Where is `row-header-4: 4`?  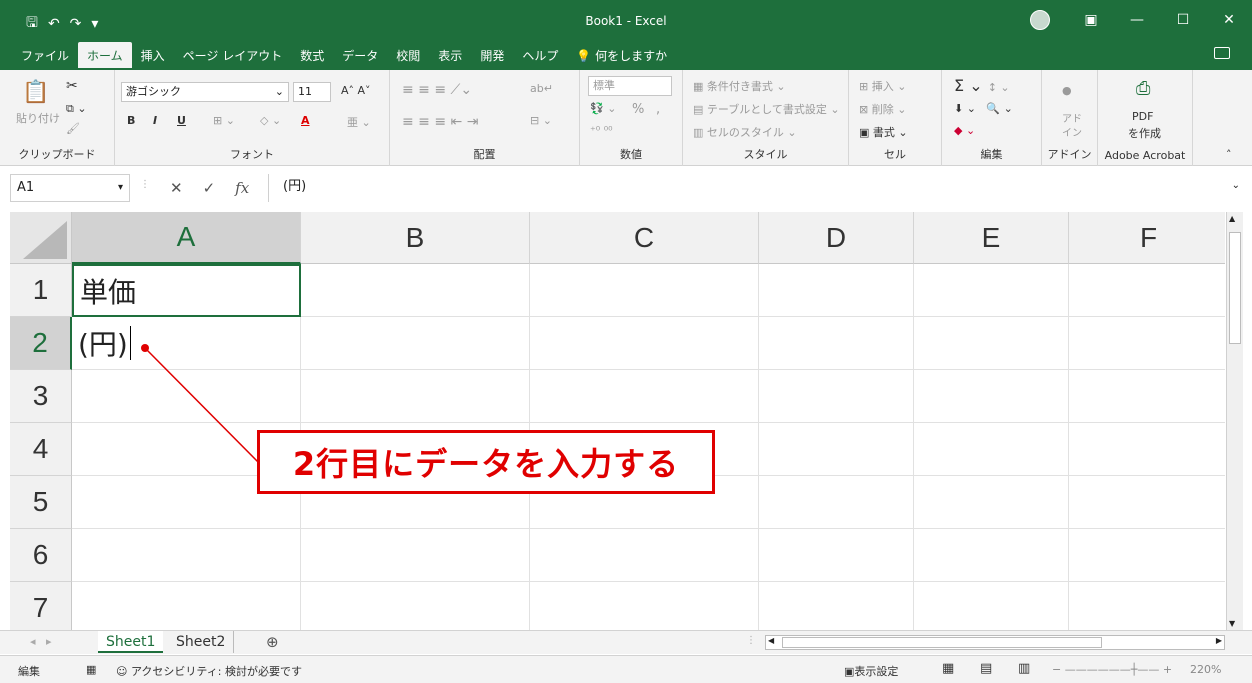
row-header-4: 4 is located at coordinates (41, 449).